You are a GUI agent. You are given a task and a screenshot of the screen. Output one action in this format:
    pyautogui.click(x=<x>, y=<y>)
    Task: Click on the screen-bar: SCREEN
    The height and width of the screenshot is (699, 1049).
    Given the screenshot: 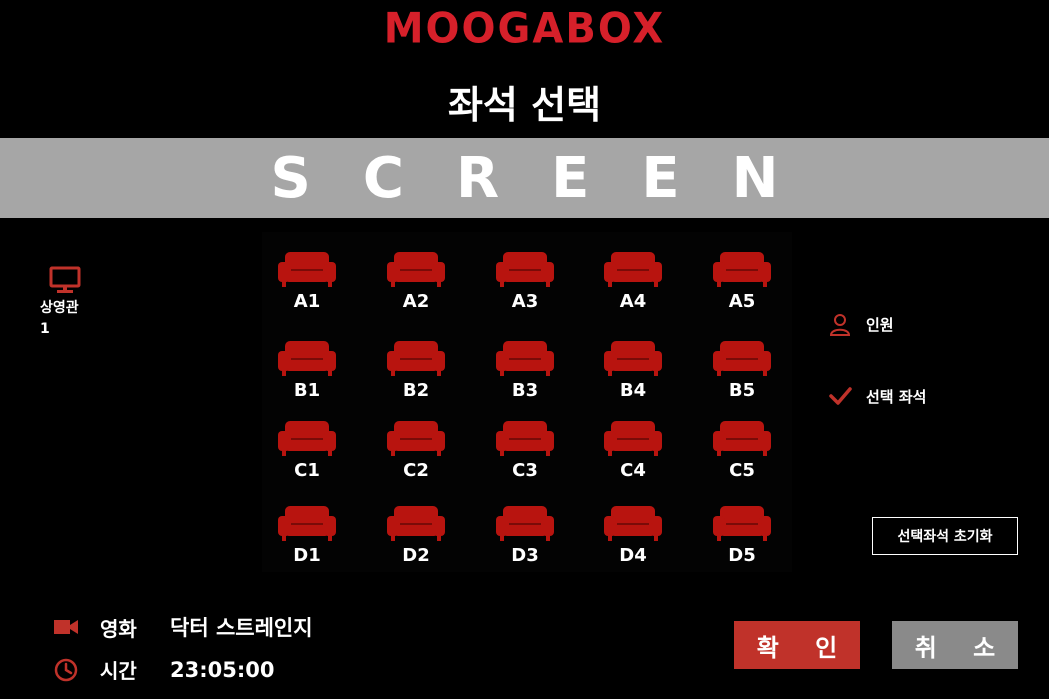 What is the action you would take?
    pyautogui.click(x=524, y=178)
    